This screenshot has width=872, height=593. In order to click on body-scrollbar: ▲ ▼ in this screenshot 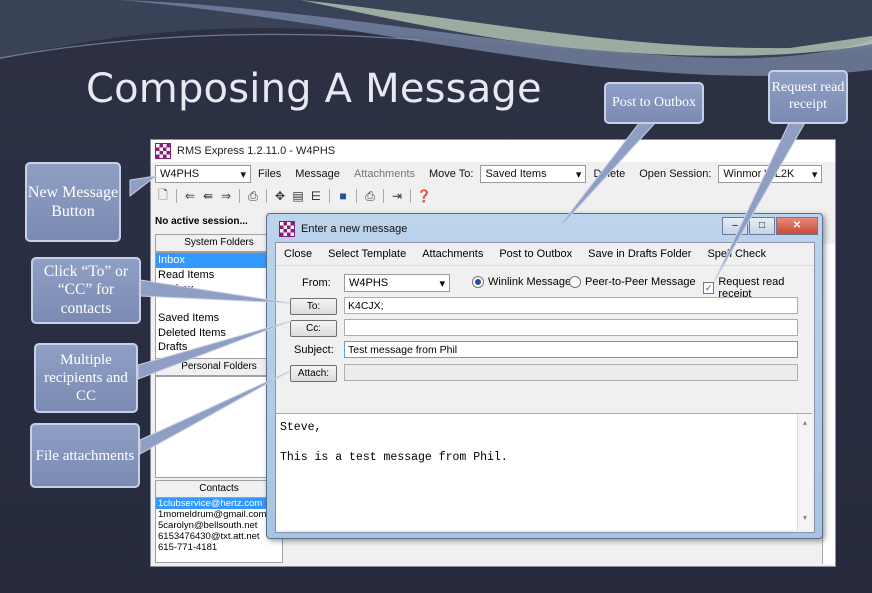, I will do `click(804, 472)`.